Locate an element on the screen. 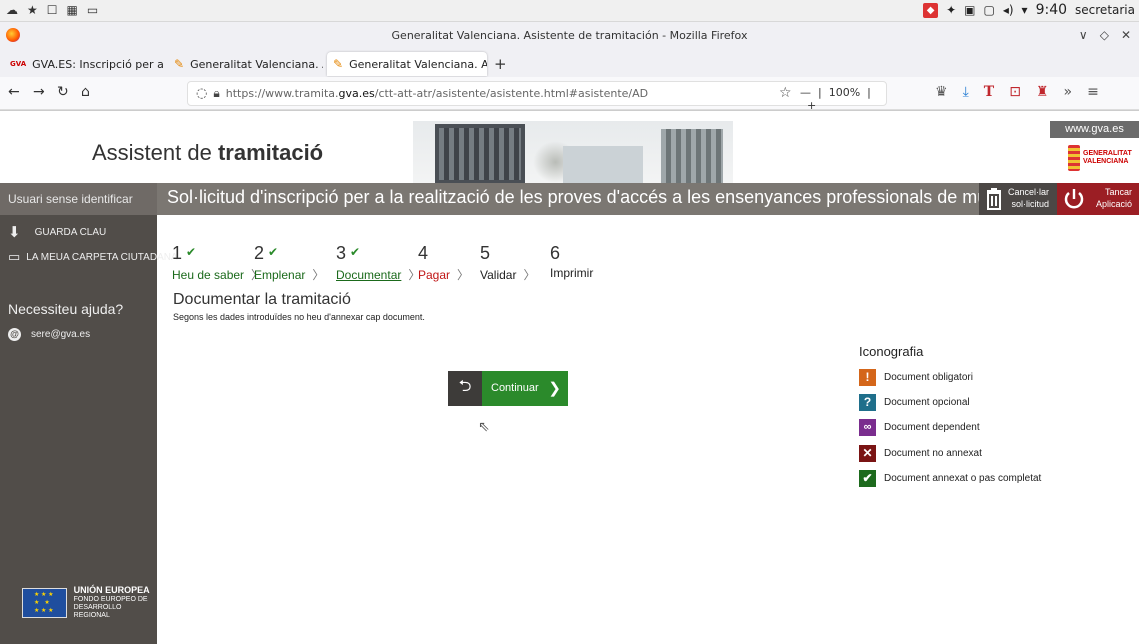  media-icon: ⊡ is located at coordinates (1015, 92).